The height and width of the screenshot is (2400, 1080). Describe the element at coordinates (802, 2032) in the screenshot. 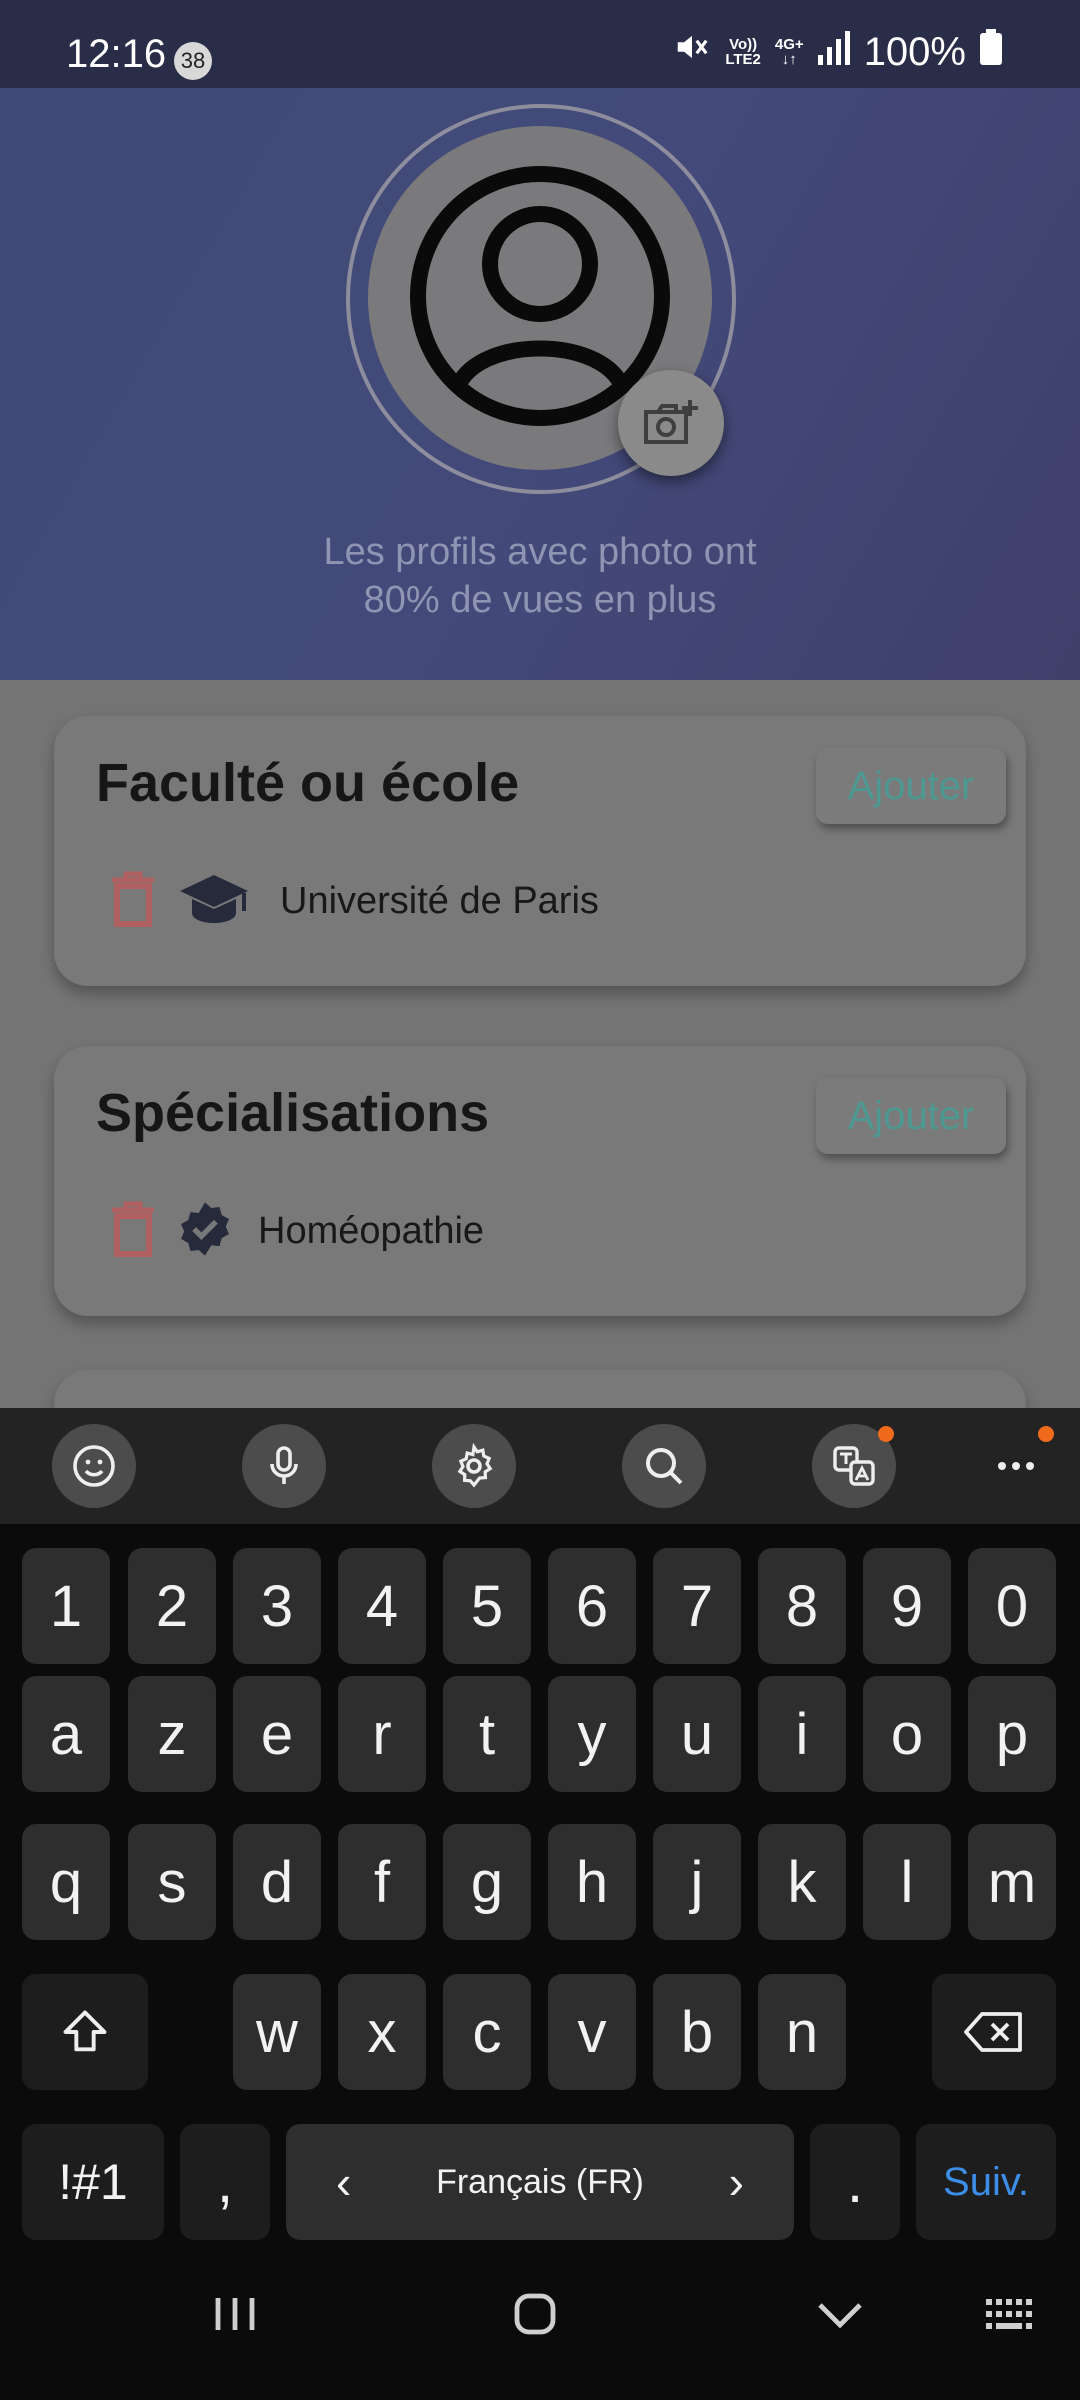

I see `key-n: n` at that location.